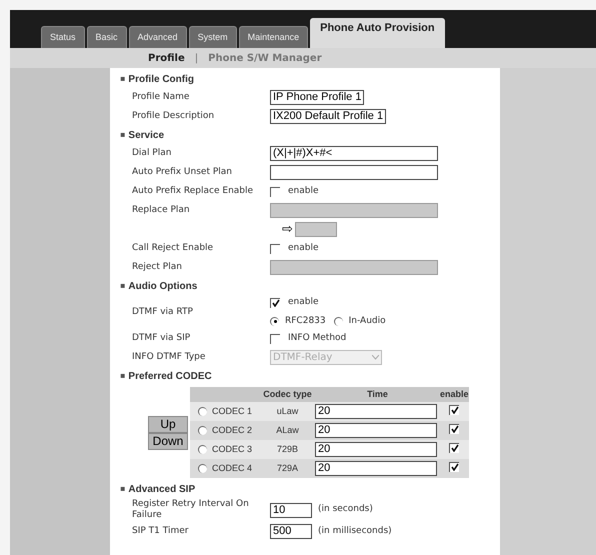 The width and height of the screenshot is (596, 555). Describe the element at coordinates (345, 509) in the screenshot. I see `unit-label: (in seconds)` at that location.